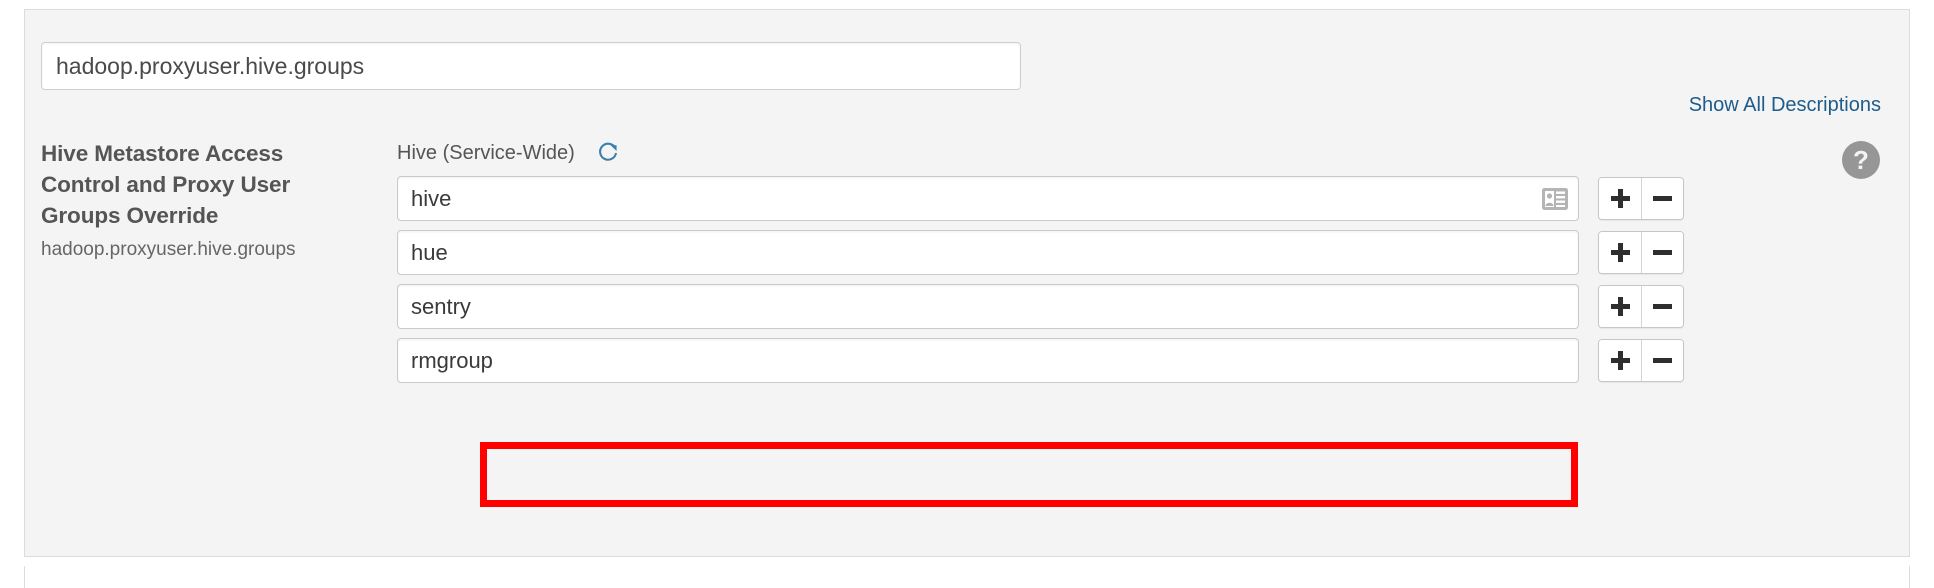 This screenshot has height=588, width=1934. Describe the element at coordinates (168, 249) in the screenshot. I see `property-key: hadoop.proxyuser.hive.groups` at that location.